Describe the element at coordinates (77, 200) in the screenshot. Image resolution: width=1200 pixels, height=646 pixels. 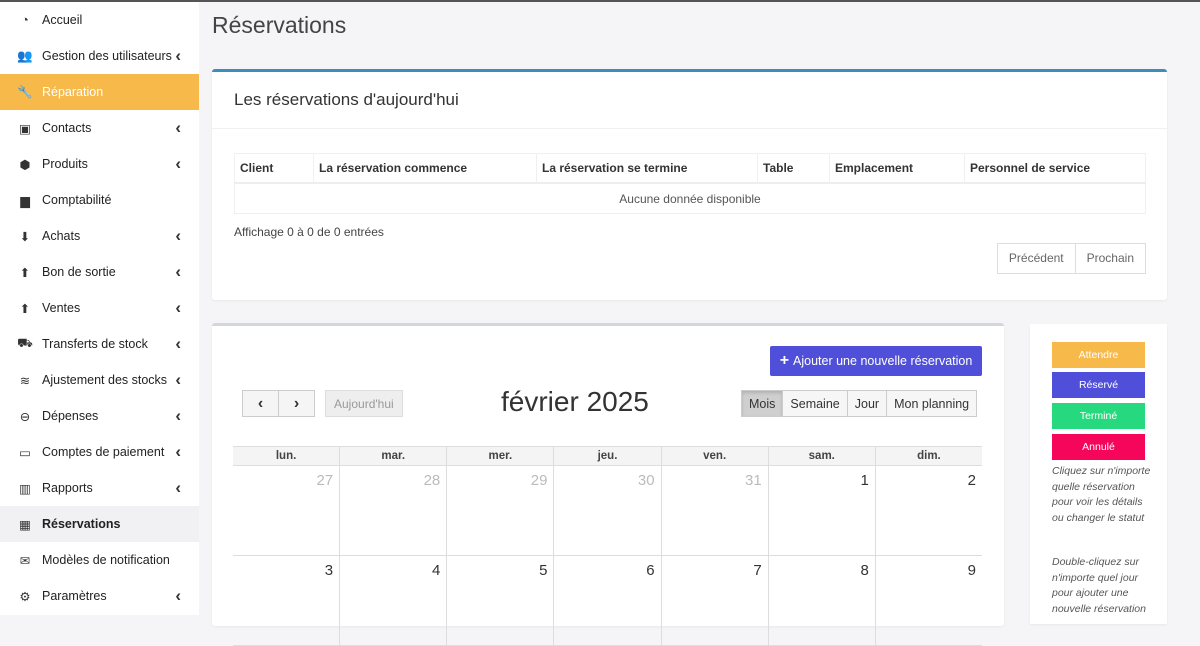
I see `sidebar-item-label: Comptabilité` at that location.